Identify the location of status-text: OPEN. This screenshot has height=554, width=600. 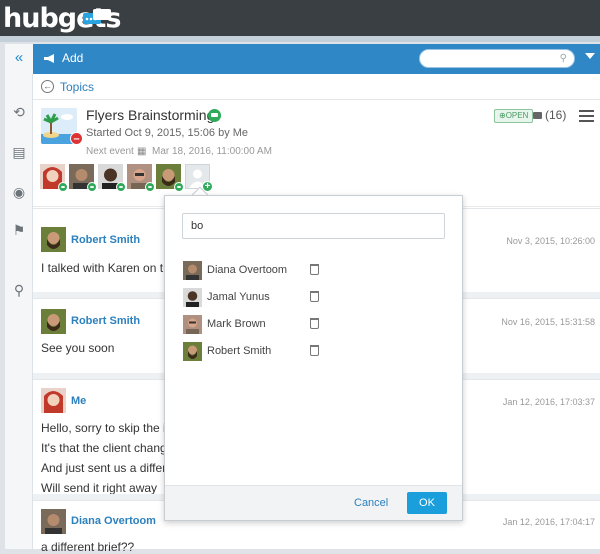
(517, 115).